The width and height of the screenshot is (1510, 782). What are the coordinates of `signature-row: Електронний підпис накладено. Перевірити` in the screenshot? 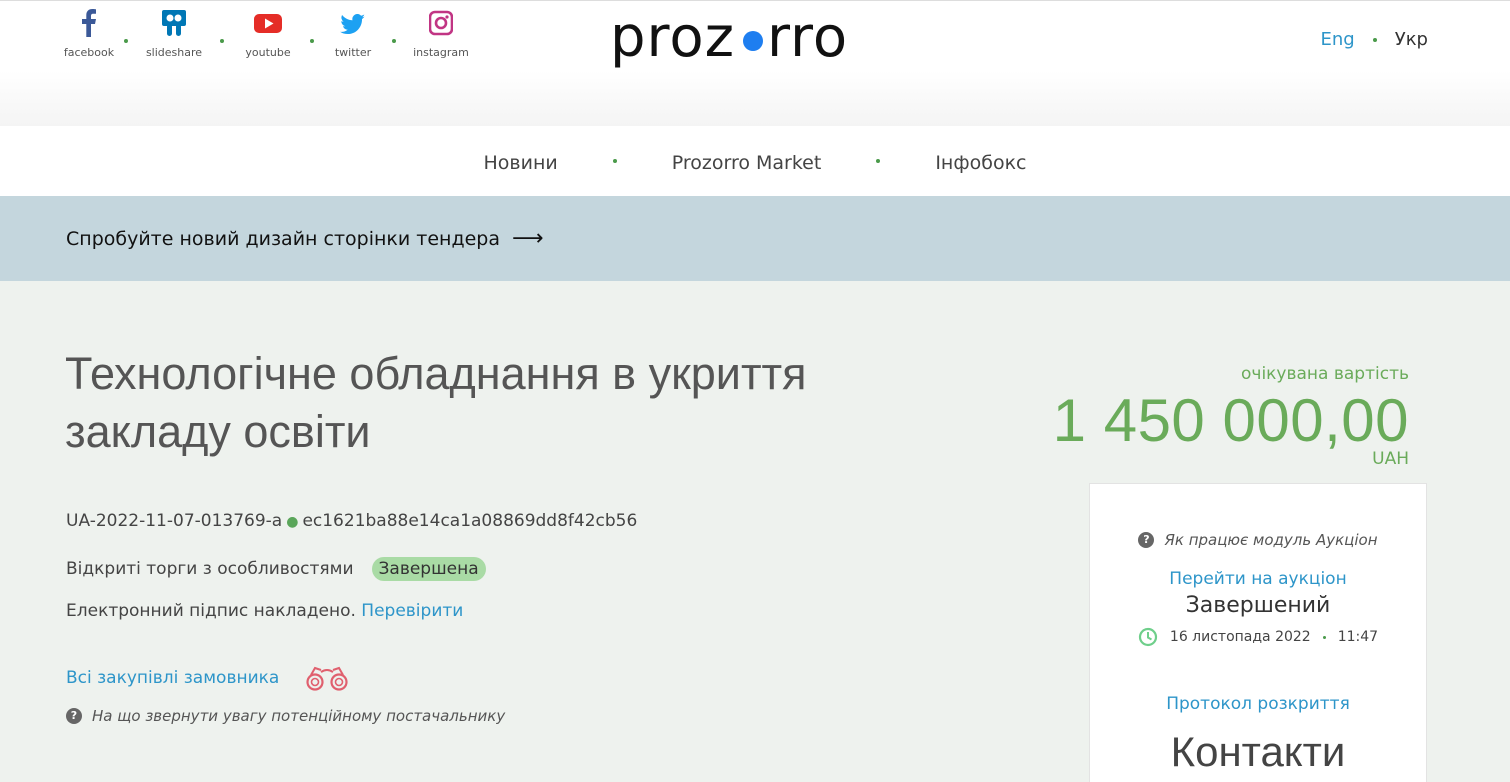 It's located at (264, 611).